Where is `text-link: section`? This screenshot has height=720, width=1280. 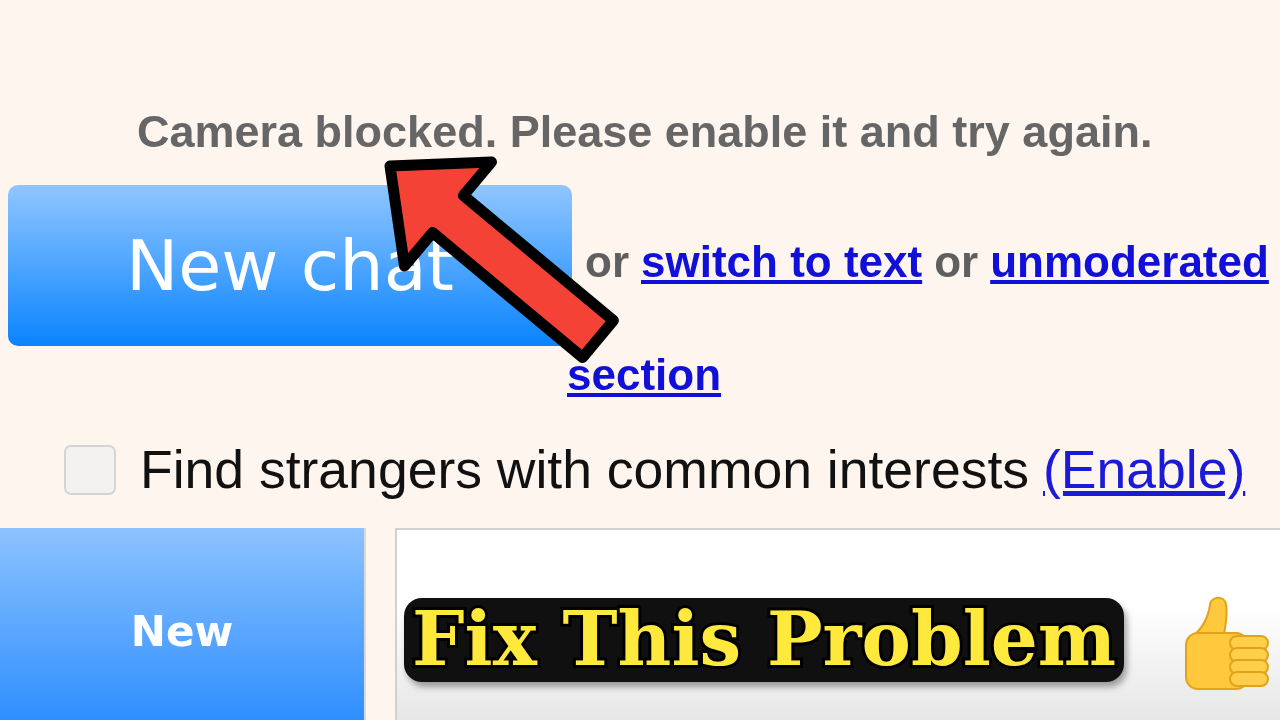
text-link: section is located at coordinates (644, 375).